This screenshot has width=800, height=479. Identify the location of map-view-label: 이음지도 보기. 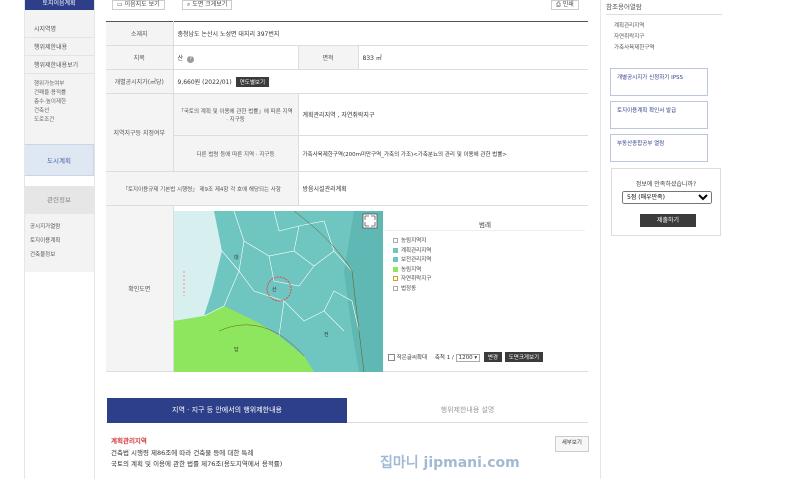
(142, 4).